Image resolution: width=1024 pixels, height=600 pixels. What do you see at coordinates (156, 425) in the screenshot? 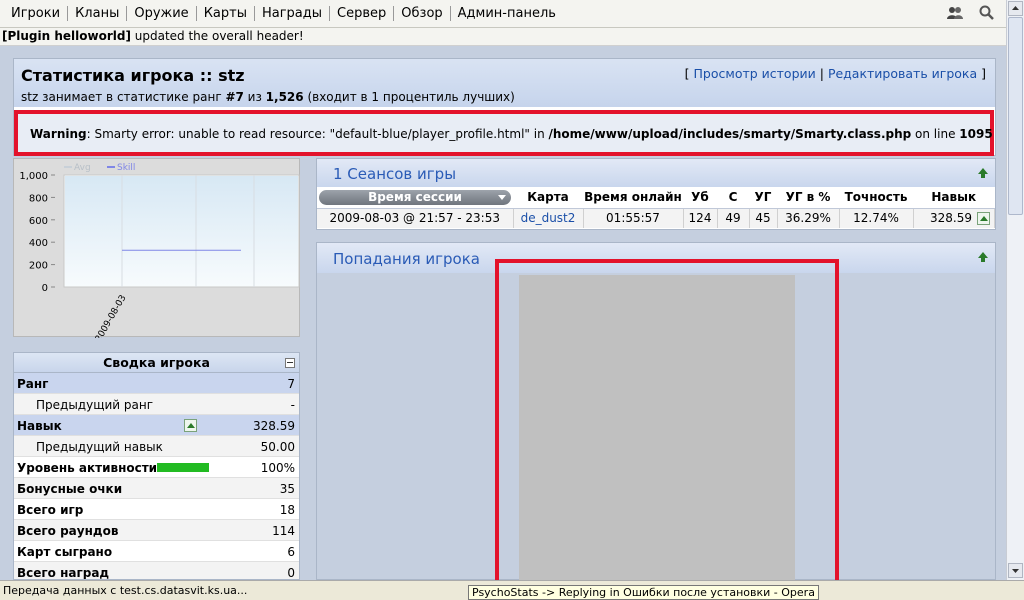
I see `summary-row-skill: Навык 328.59` at bounding box center [156, 425].